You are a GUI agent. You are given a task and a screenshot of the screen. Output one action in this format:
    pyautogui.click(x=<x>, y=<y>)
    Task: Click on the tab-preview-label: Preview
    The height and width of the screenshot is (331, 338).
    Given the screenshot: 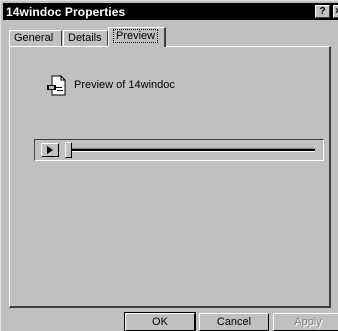 What is the action you would take?
    pyautogui.click(x=136, y=36)
    